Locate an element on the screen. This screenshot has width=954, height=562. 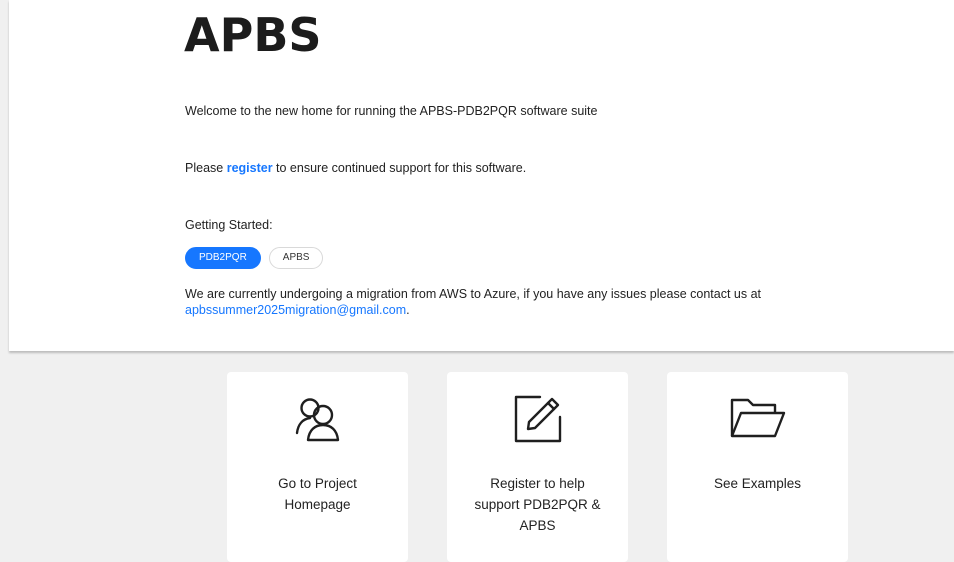
register-prefix: Please is located at coordinates (206, 168).